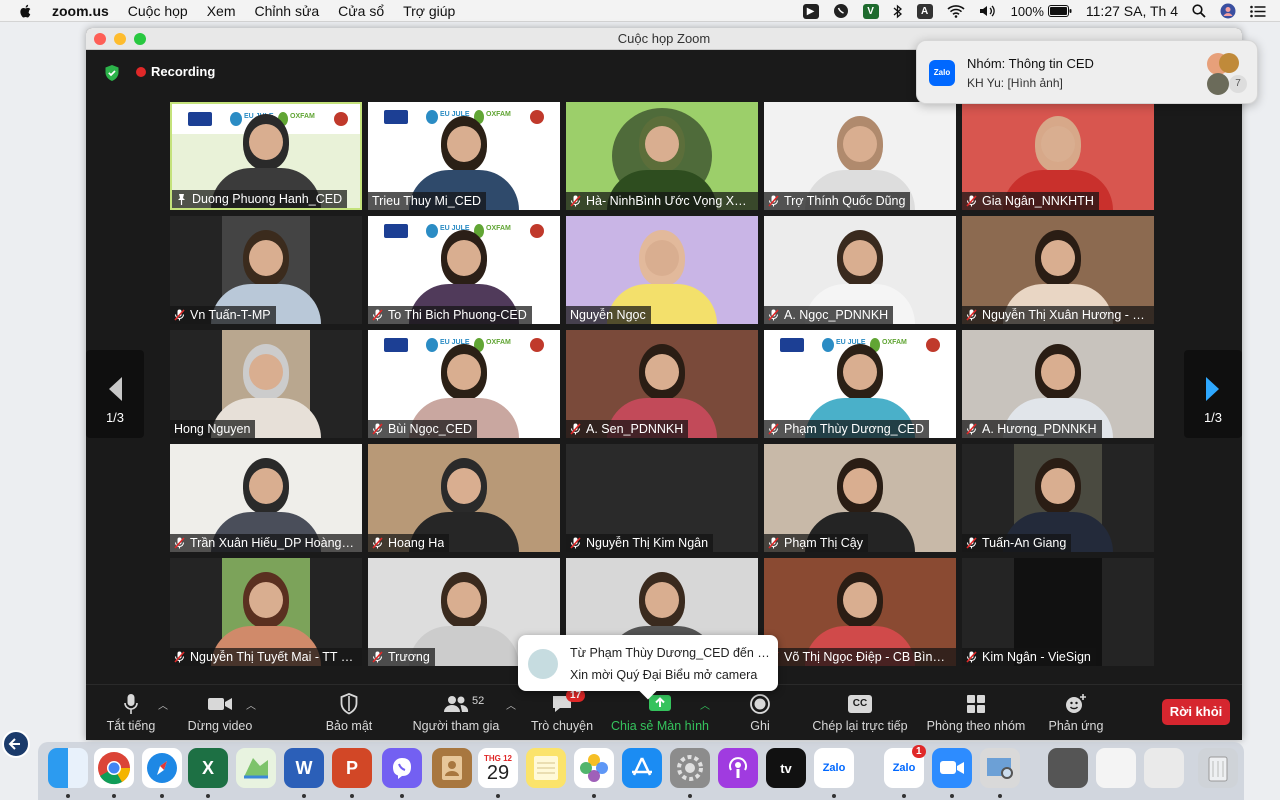 The image size is (1280, 800). Describe the element at coordinates (114, 768) in the screenshot. I see `chrome-icon` at that location.